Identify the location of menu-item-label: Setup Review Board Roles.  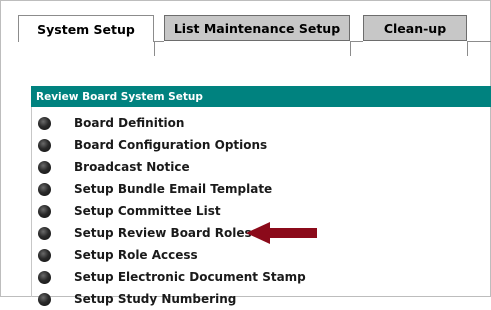
(163, 233).